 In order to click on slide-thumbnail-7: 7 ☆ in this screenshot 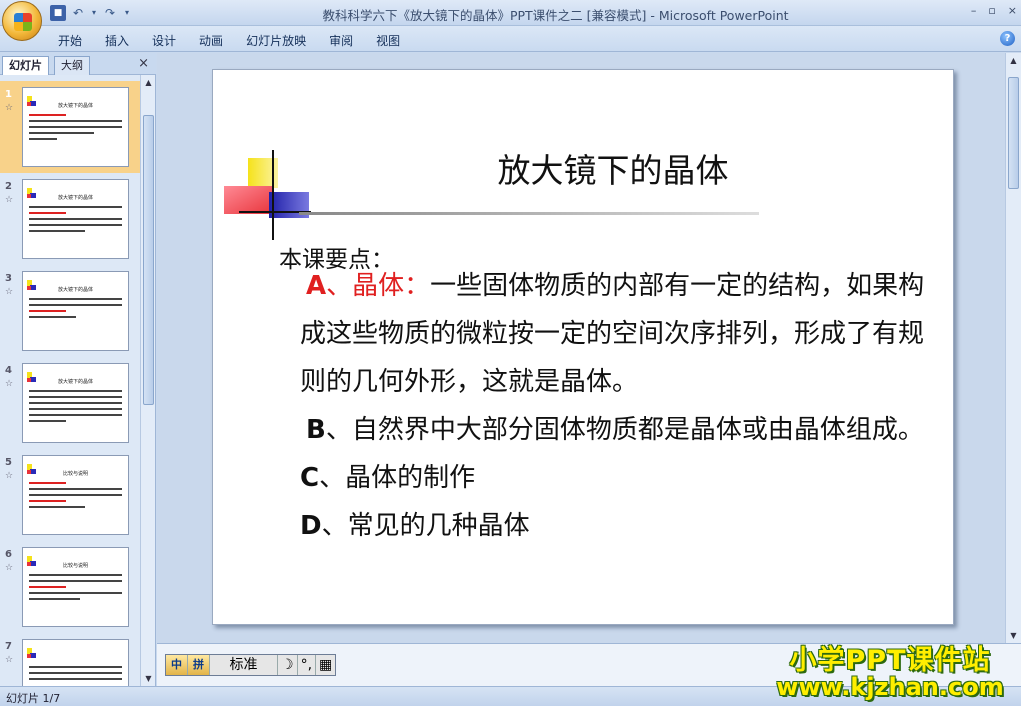, I will do `click(70, 659)`.